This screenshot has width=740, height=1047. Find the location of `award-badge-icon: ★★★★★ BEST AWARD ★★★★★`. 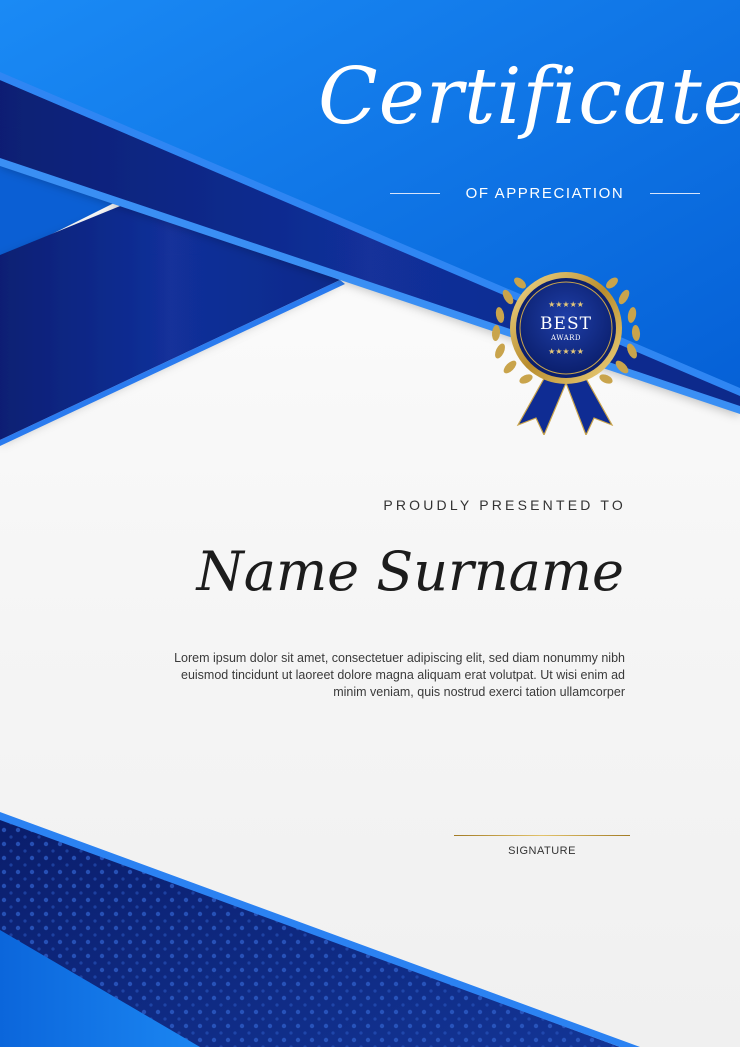

award-badge-icon: ★★★★★ BEST AWARD ★★★★★ is located at coordinates (566, 353).